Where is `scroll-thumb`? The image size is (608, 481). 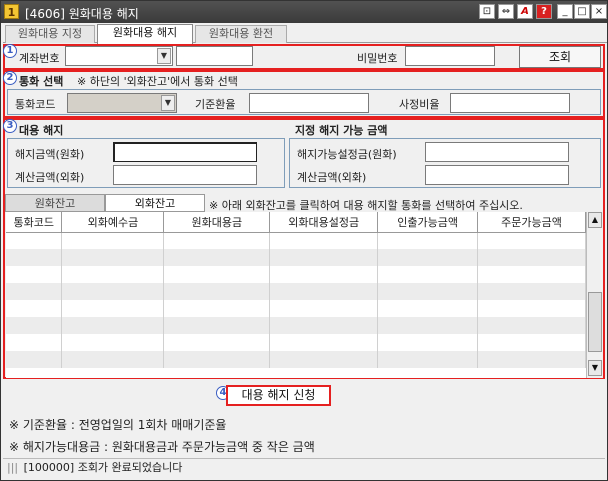
scroll-thumb is located at coordinates (595, 322).